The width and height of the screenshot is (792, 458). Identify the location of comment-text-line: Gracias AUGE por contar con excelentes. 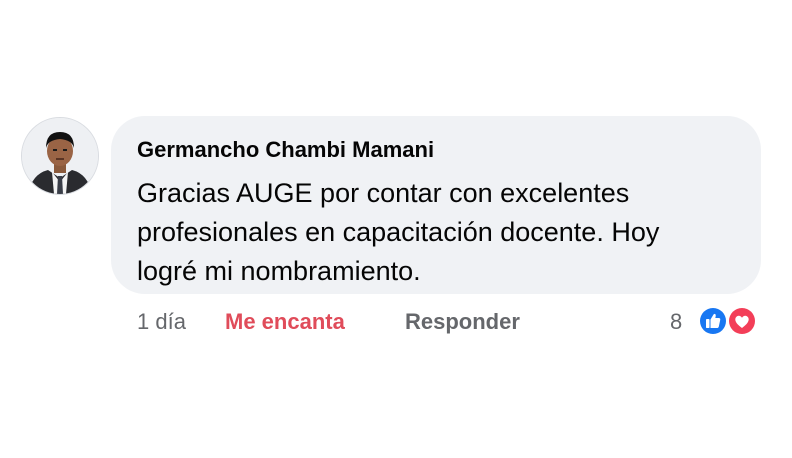
(383, 193).